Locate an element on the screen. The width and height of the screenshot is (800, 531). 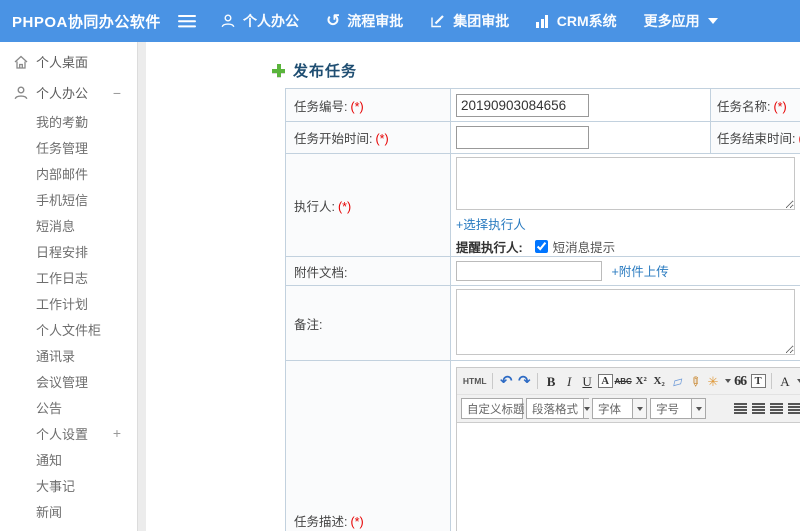
nav-item-process-approval: ↺ 流程审批 is located at coordinates (364, 21).